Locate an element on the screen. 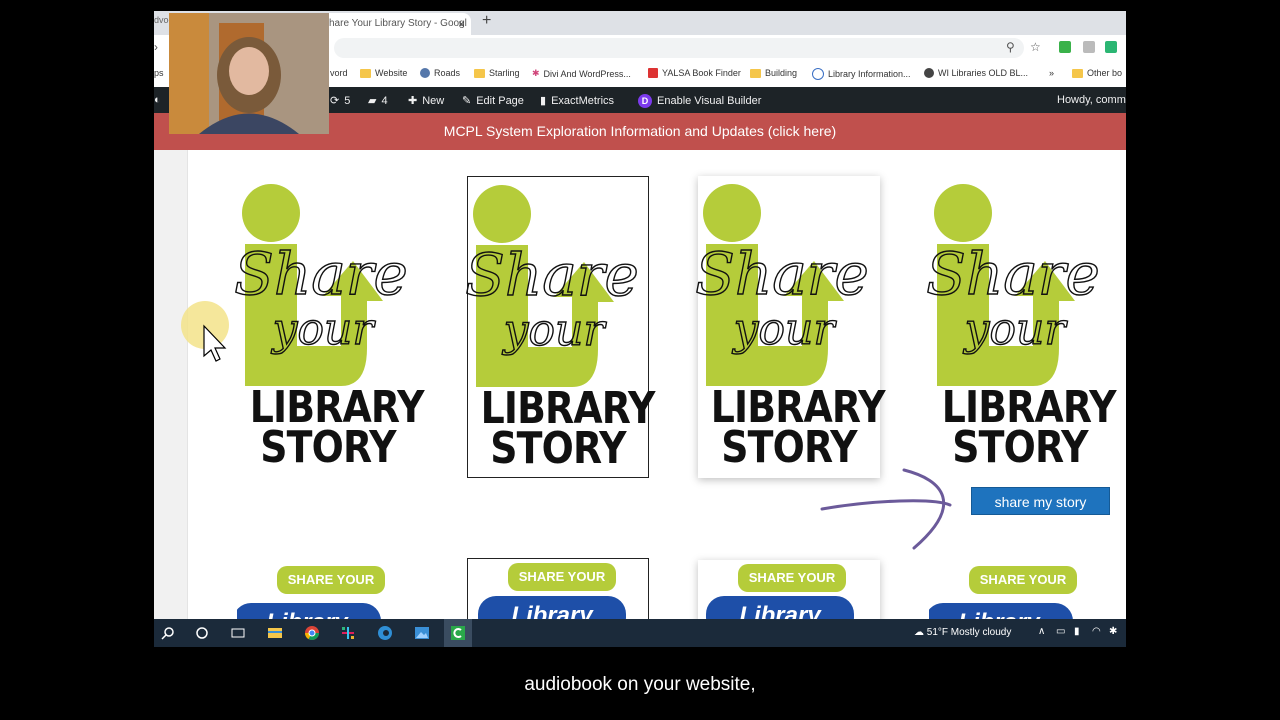  chrome-icon is located at coordinates (312, 633).